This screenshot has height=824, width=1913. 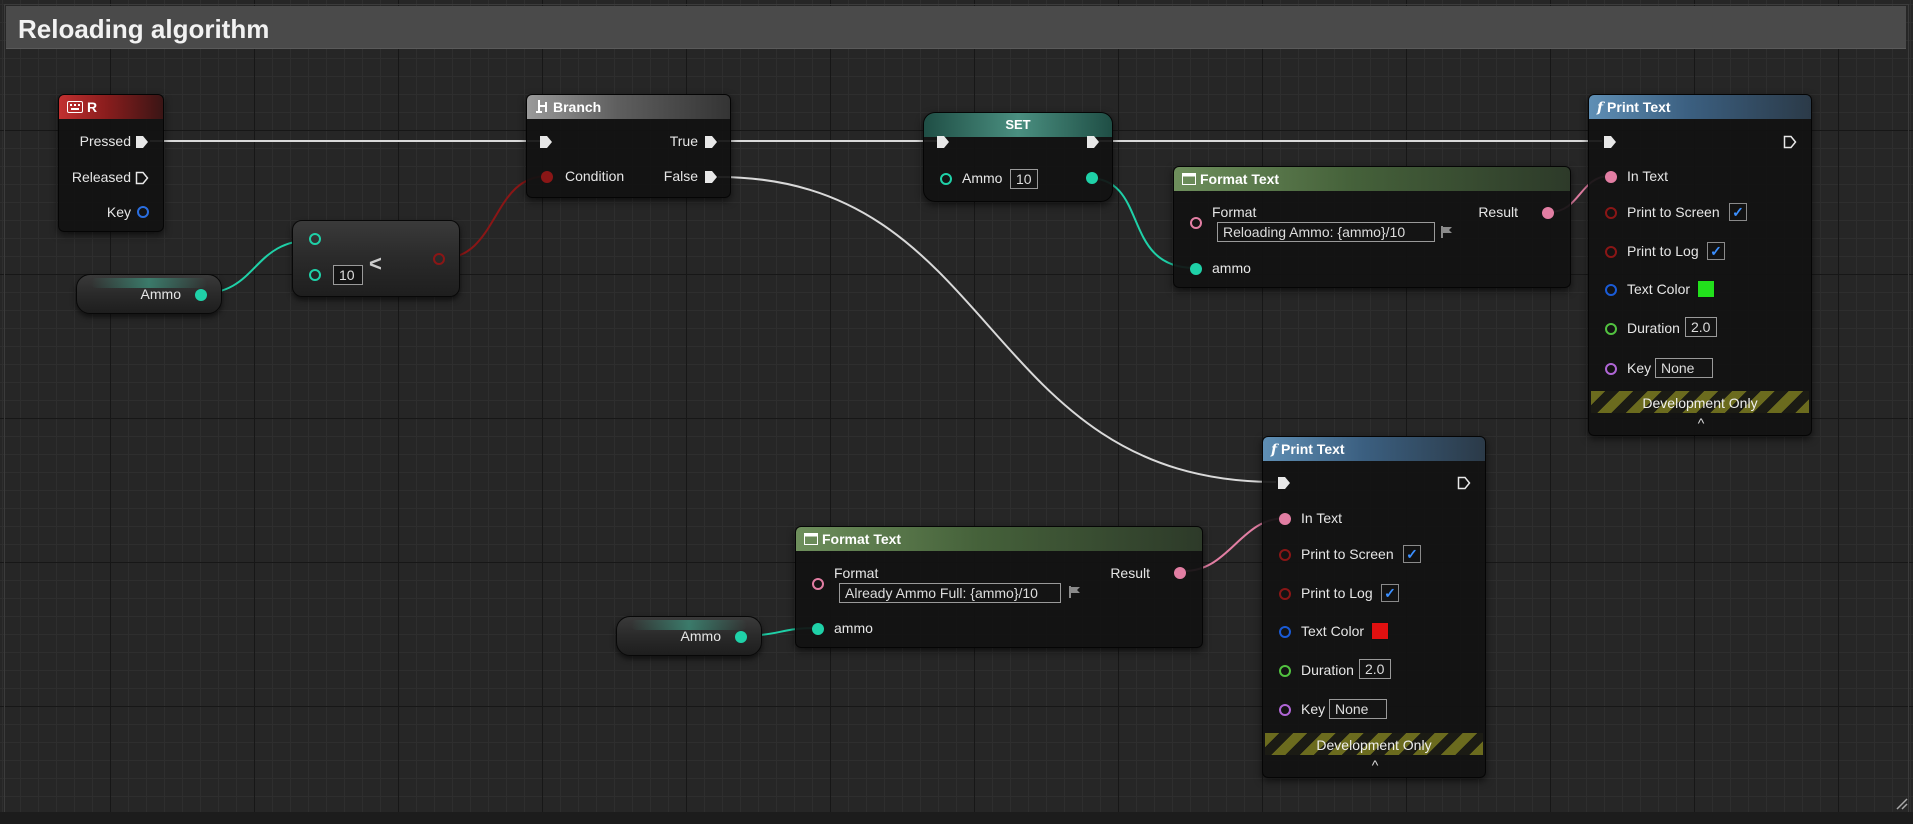 What do you see at coordinates (1610, 142) in the screenshot?
I see `print-top-exec-in-pin` at bounding box center [1610, 142].